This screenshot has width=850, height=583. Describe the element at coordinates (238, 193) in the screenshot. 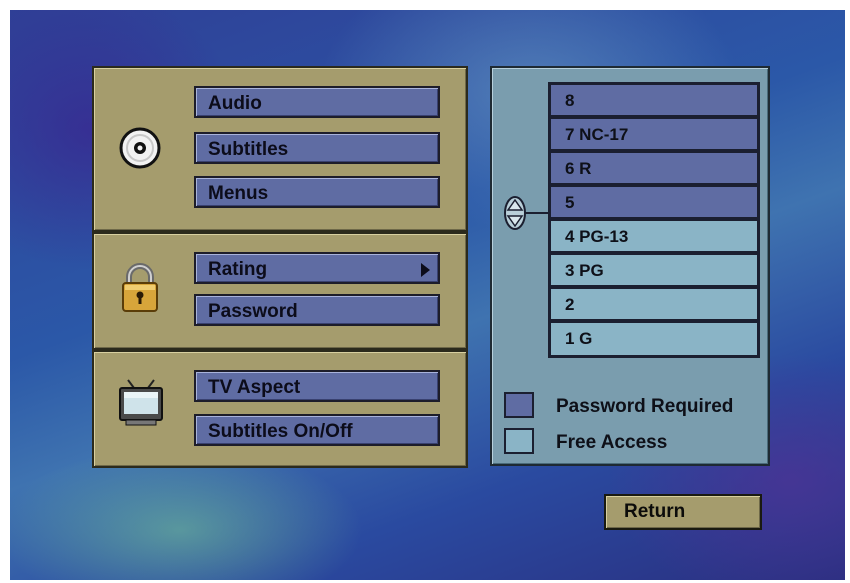

I see `menus-button-label: Menus` at that location.